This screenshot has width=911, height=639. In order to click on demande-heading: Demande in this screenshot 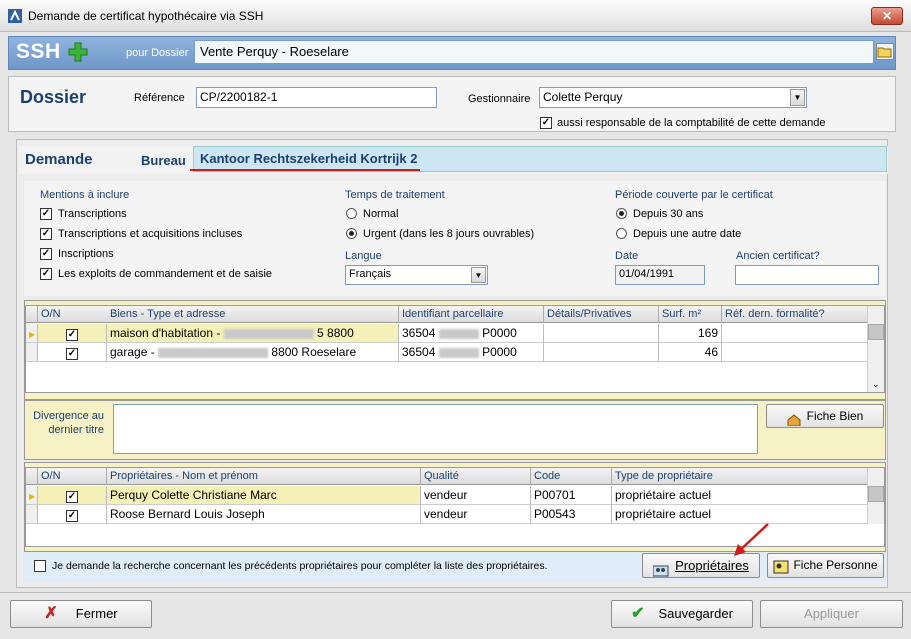, I will do `click(59, 159)`.